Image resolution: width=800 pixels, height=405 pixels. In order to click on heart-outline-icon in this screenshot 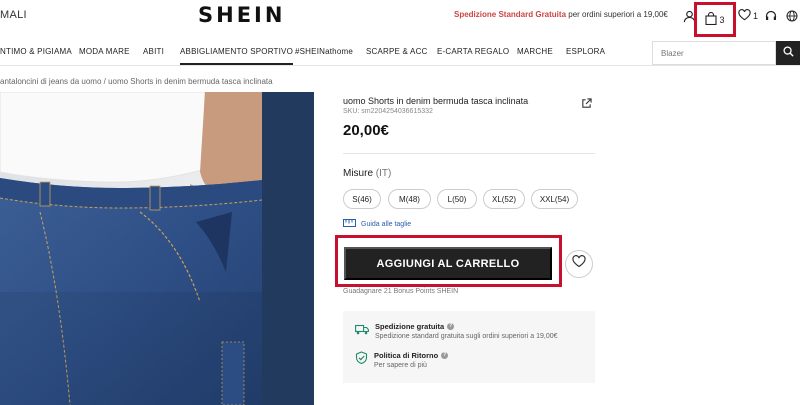, I will do `click(579, 264)`.